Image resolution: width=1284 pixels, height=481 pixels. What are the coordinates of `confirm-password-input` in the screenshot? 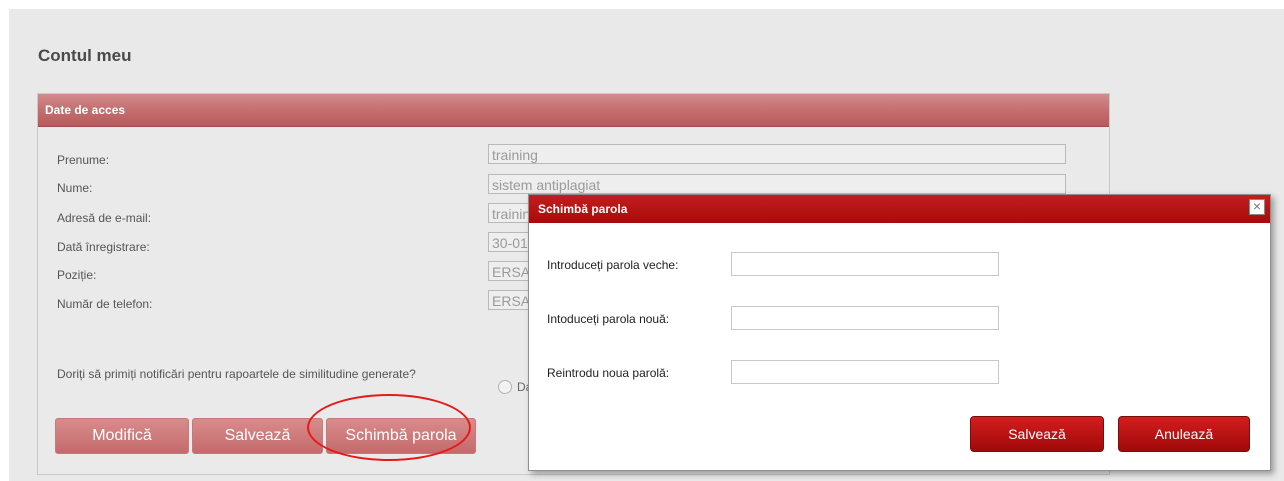 It's located at (865, 372).